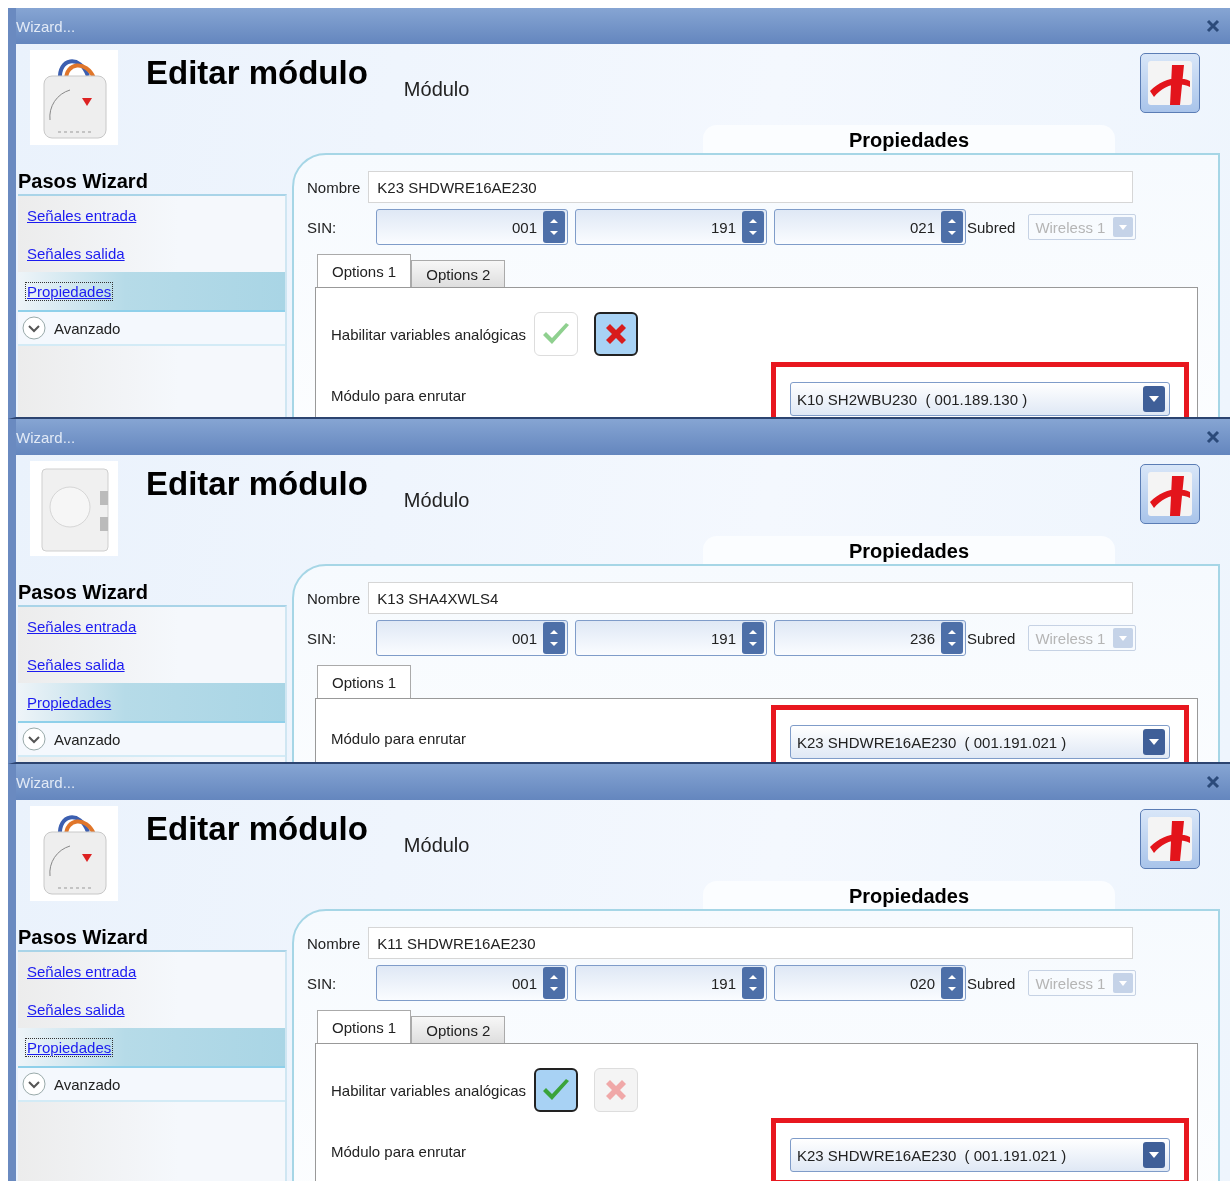 This screenshot has height=1181, width=1230. What do you see at coordinates (616, 334) in the screenshot?
I see `disable-button` at bounding box center [616, 334].